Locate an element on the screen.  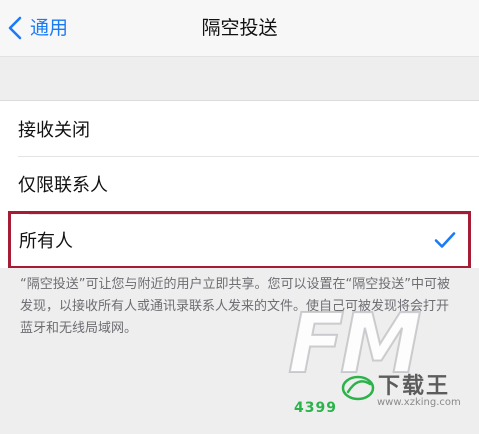
option-label: 接收关闭 is located at coordinates (54, 130).